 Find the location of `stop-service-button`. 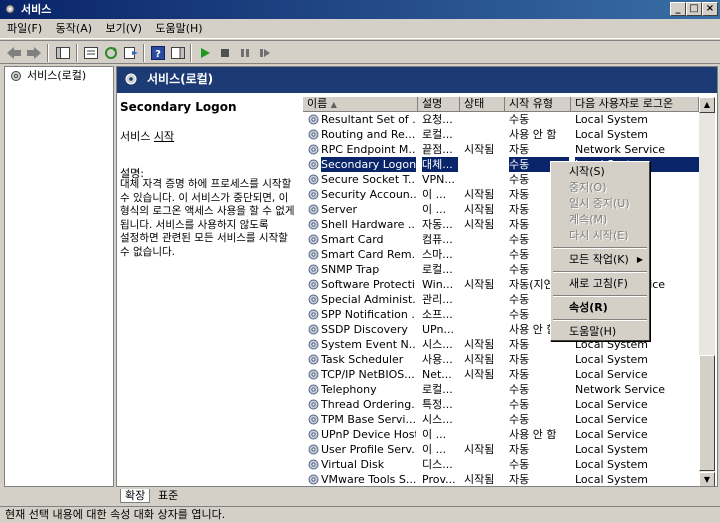

stop-service-button is located at coordinates (225, 53).